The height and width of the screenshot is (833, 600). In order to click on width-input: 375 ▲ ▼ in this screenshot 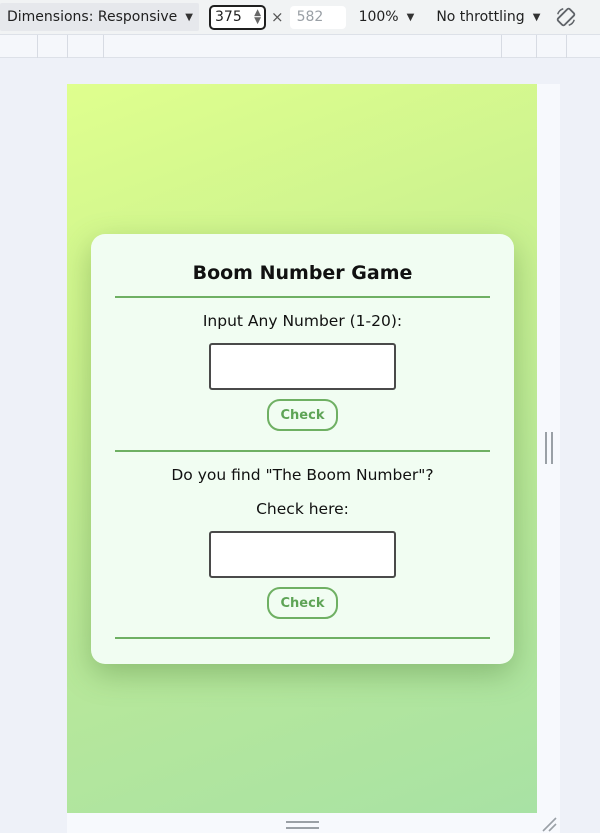, I will do `click(237, 17)`.